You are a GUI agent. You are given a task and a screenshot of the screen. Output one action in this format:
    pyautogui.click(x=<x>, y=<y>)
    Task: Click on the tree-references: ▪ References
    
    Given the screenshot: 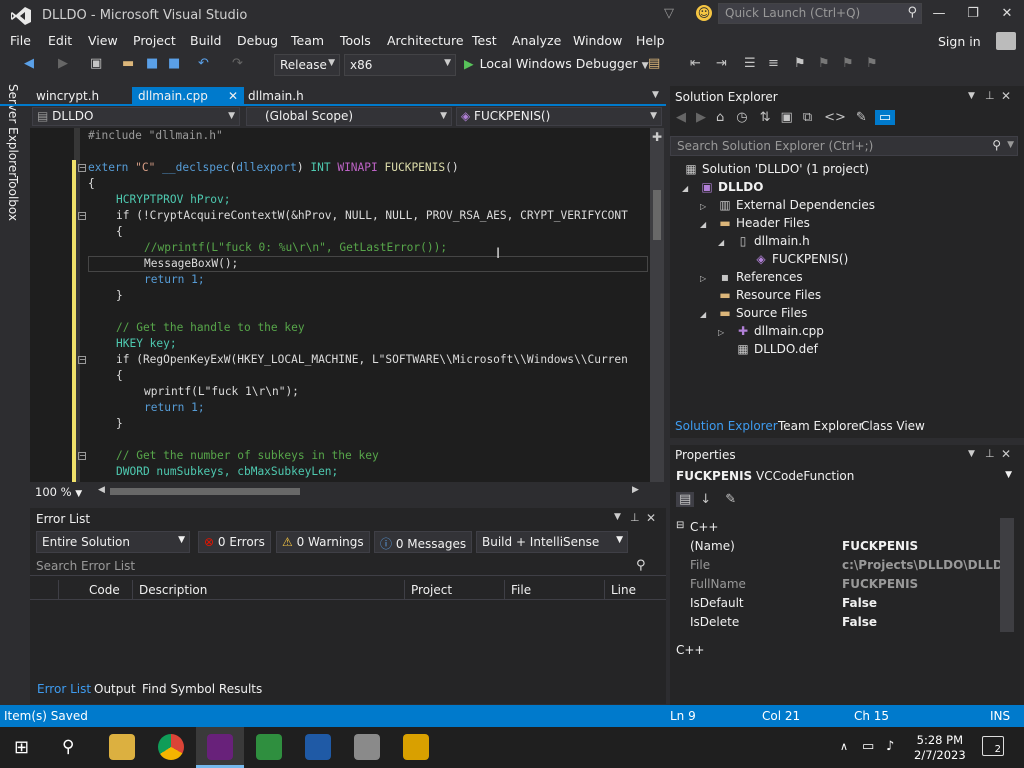 What is the action you would take?
    pyautogui.click(x=760, y=277)
    